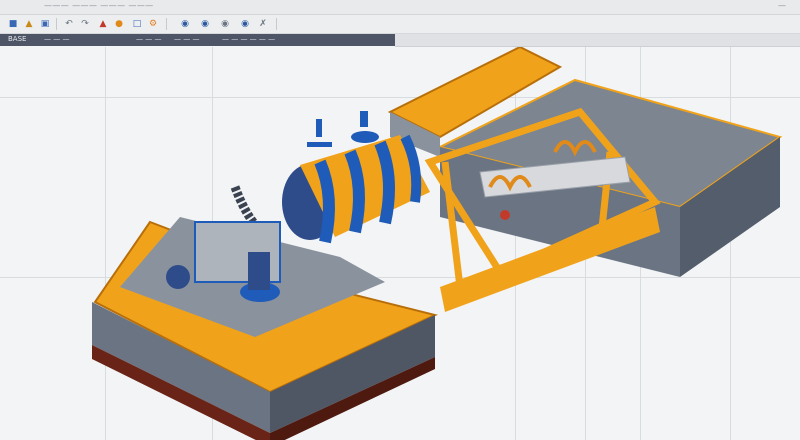 This screenshot has width=800, height=440. Describe the element at coordinates (259, 271) in the screenshot. I see `motor-body` at that location.